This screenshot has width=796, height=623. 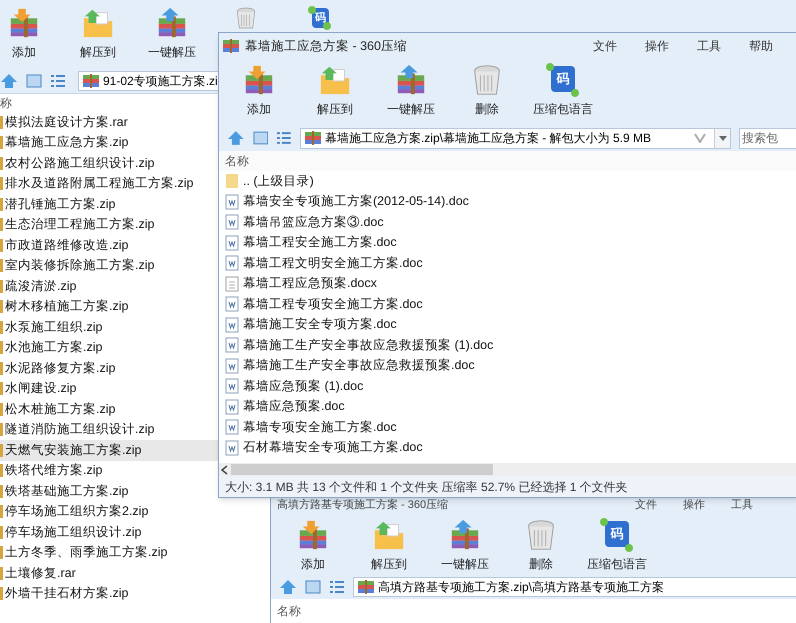 What do you see at coordinates (507, 324) in the screenshot?
I see `file-row: 幕墙施工安全专项方案.doc` at bounding box center [507, 324].